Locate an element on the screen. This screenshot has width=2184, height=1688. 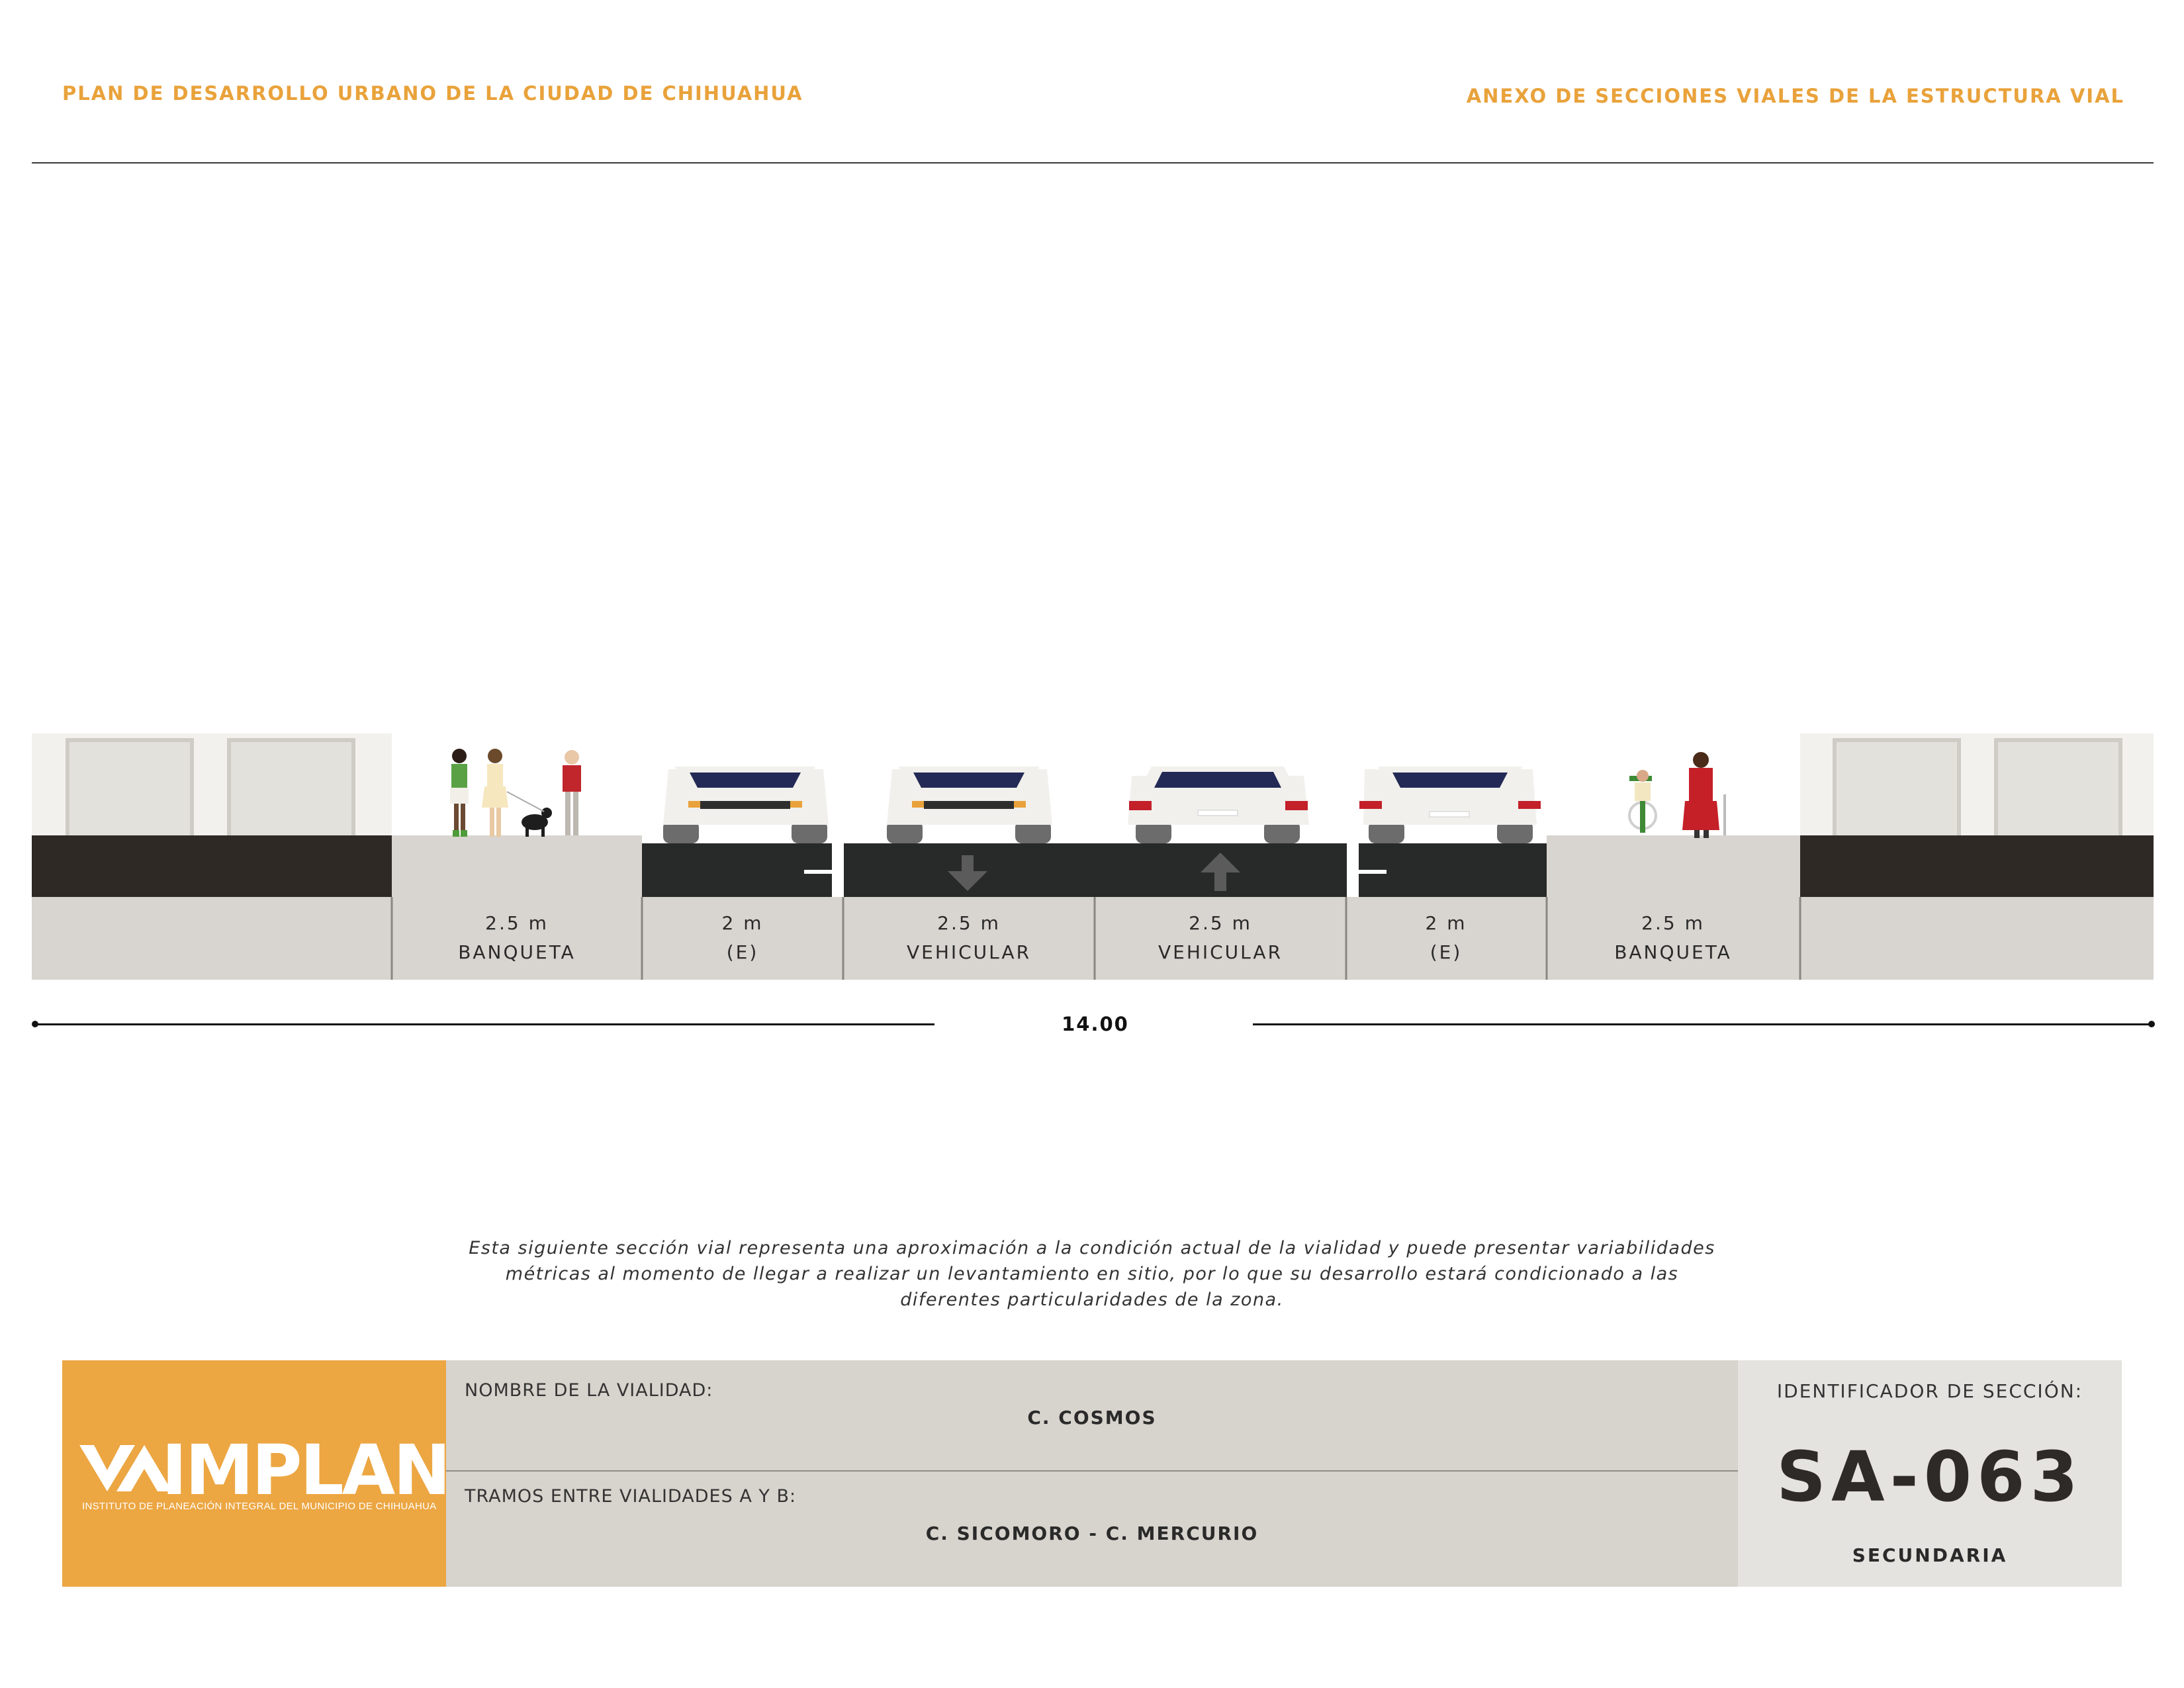
section-id-label: IDENTIFICADOR DE SECCIÓN: is located at coordinates (1929, 1391).